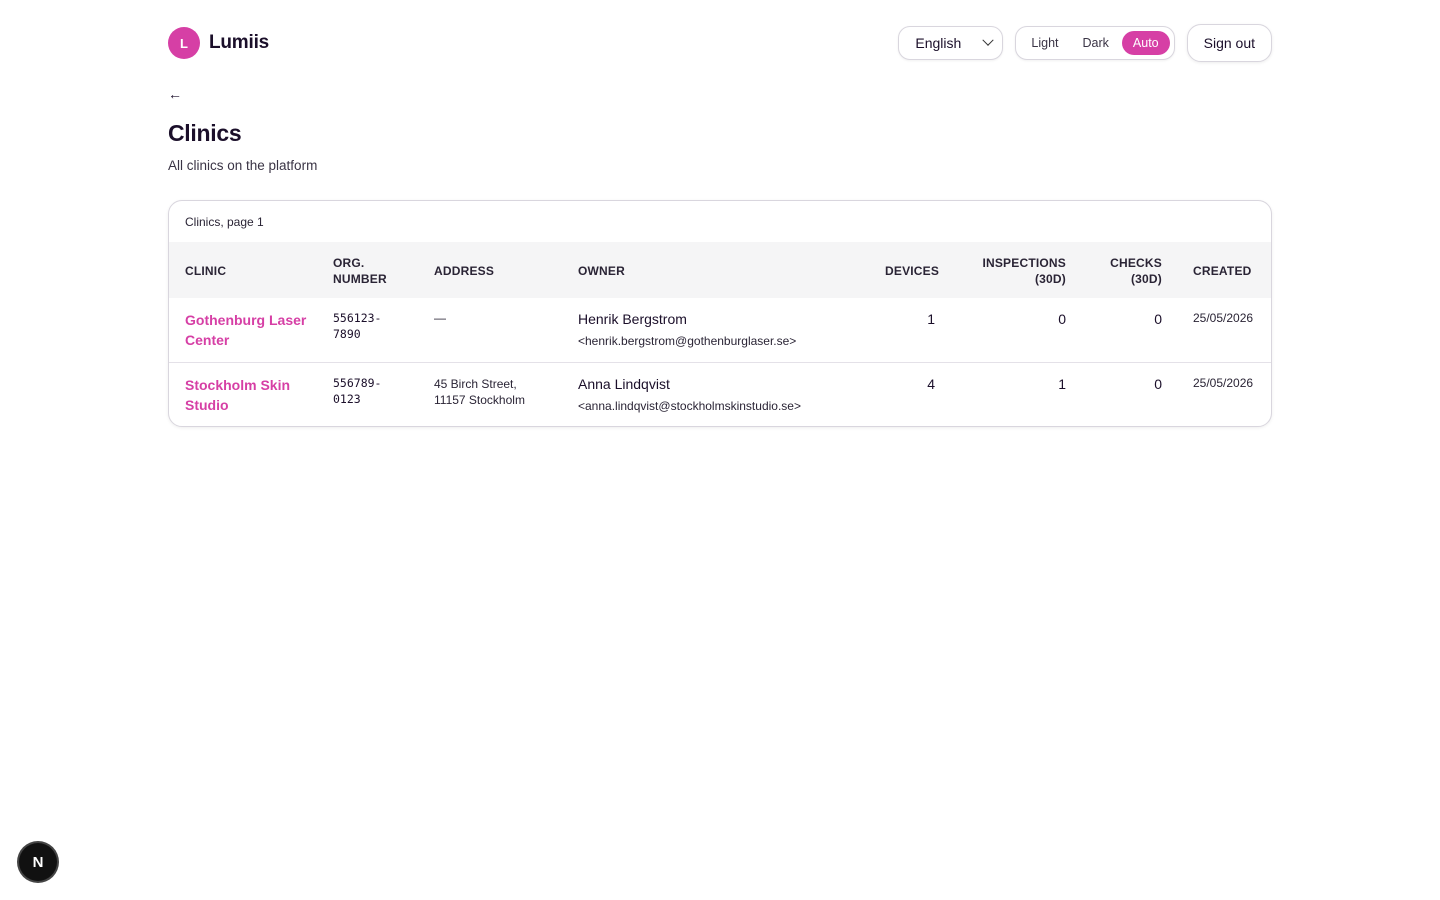 The width and height of the screenshot is (1440, 900). Describe the element at coordinates (250, 395) in the screenshot. I see `clinic-link: Stockholm Skin Studio` at that location.